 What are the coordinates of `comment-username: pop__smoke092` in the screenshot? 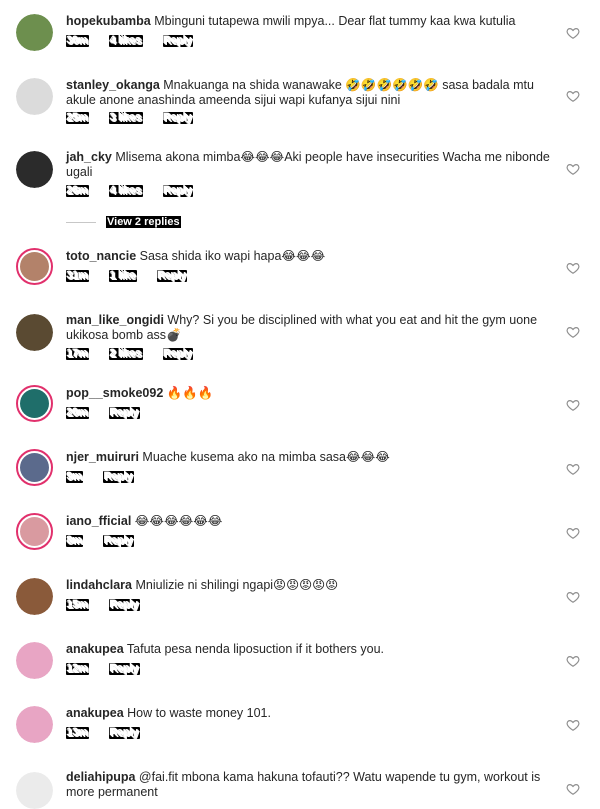 It's located at (114, 393).